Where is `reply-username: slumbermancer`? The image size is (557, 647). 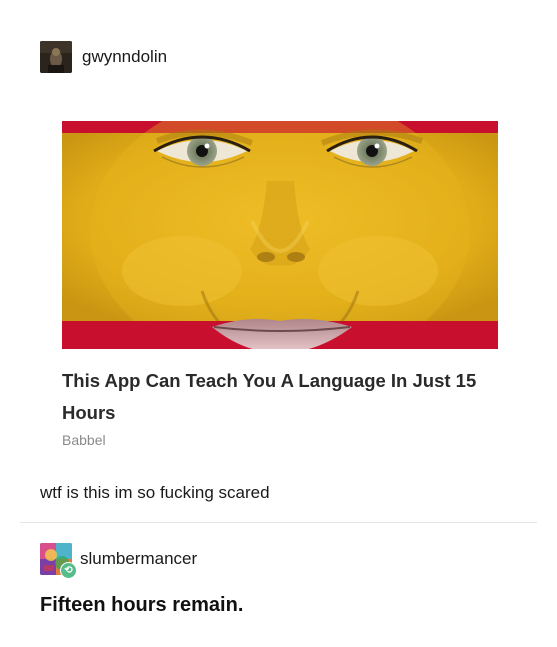
reply-username: slumbermancer is located at coordinates (138, 559).